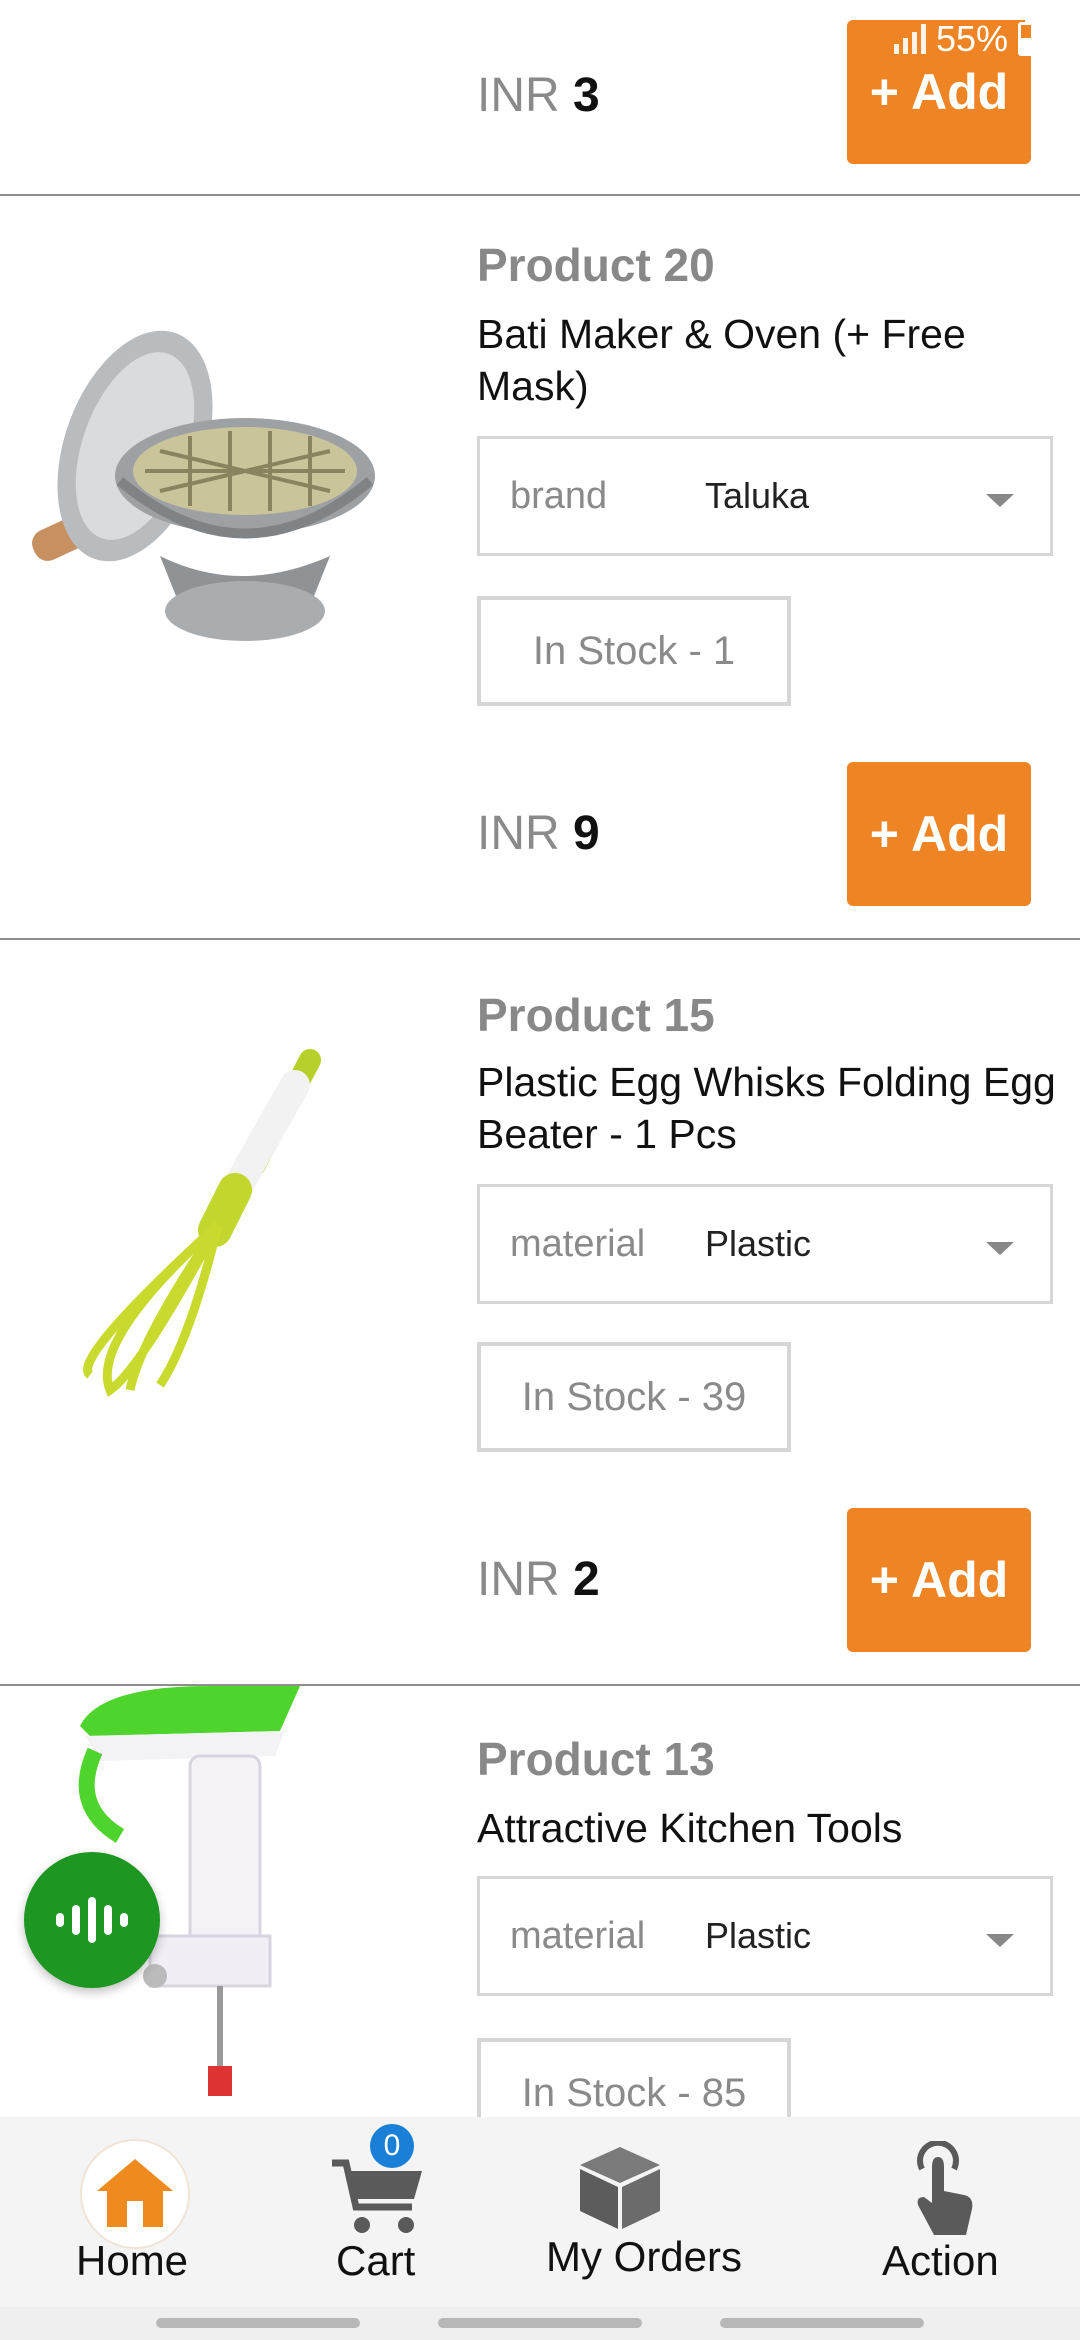 The image size is (1080, 2340). What do you see at coordinates (538, 833) in the screenshot?
I see `price: INR 9` at bounding box center [538, 833].